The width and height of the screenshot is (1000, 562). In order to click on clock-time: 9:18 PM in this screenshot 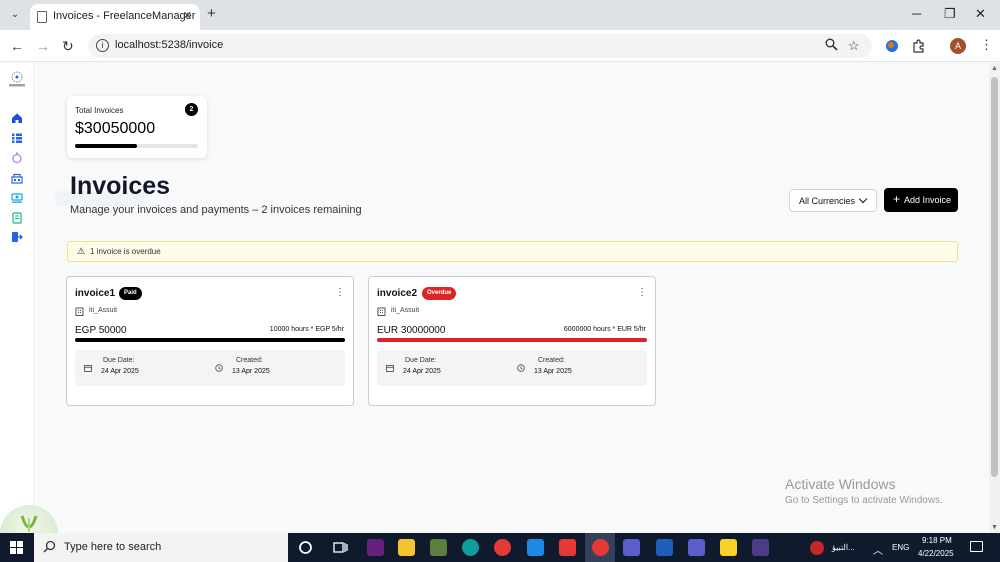, I will do `click(937, 540)`.